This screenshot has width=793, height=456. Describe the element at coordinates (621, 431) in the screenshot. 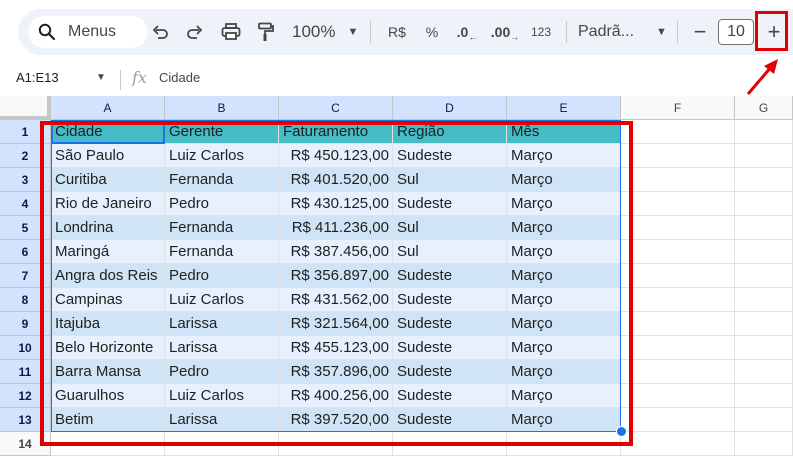

I see `fill-handle` at that location.